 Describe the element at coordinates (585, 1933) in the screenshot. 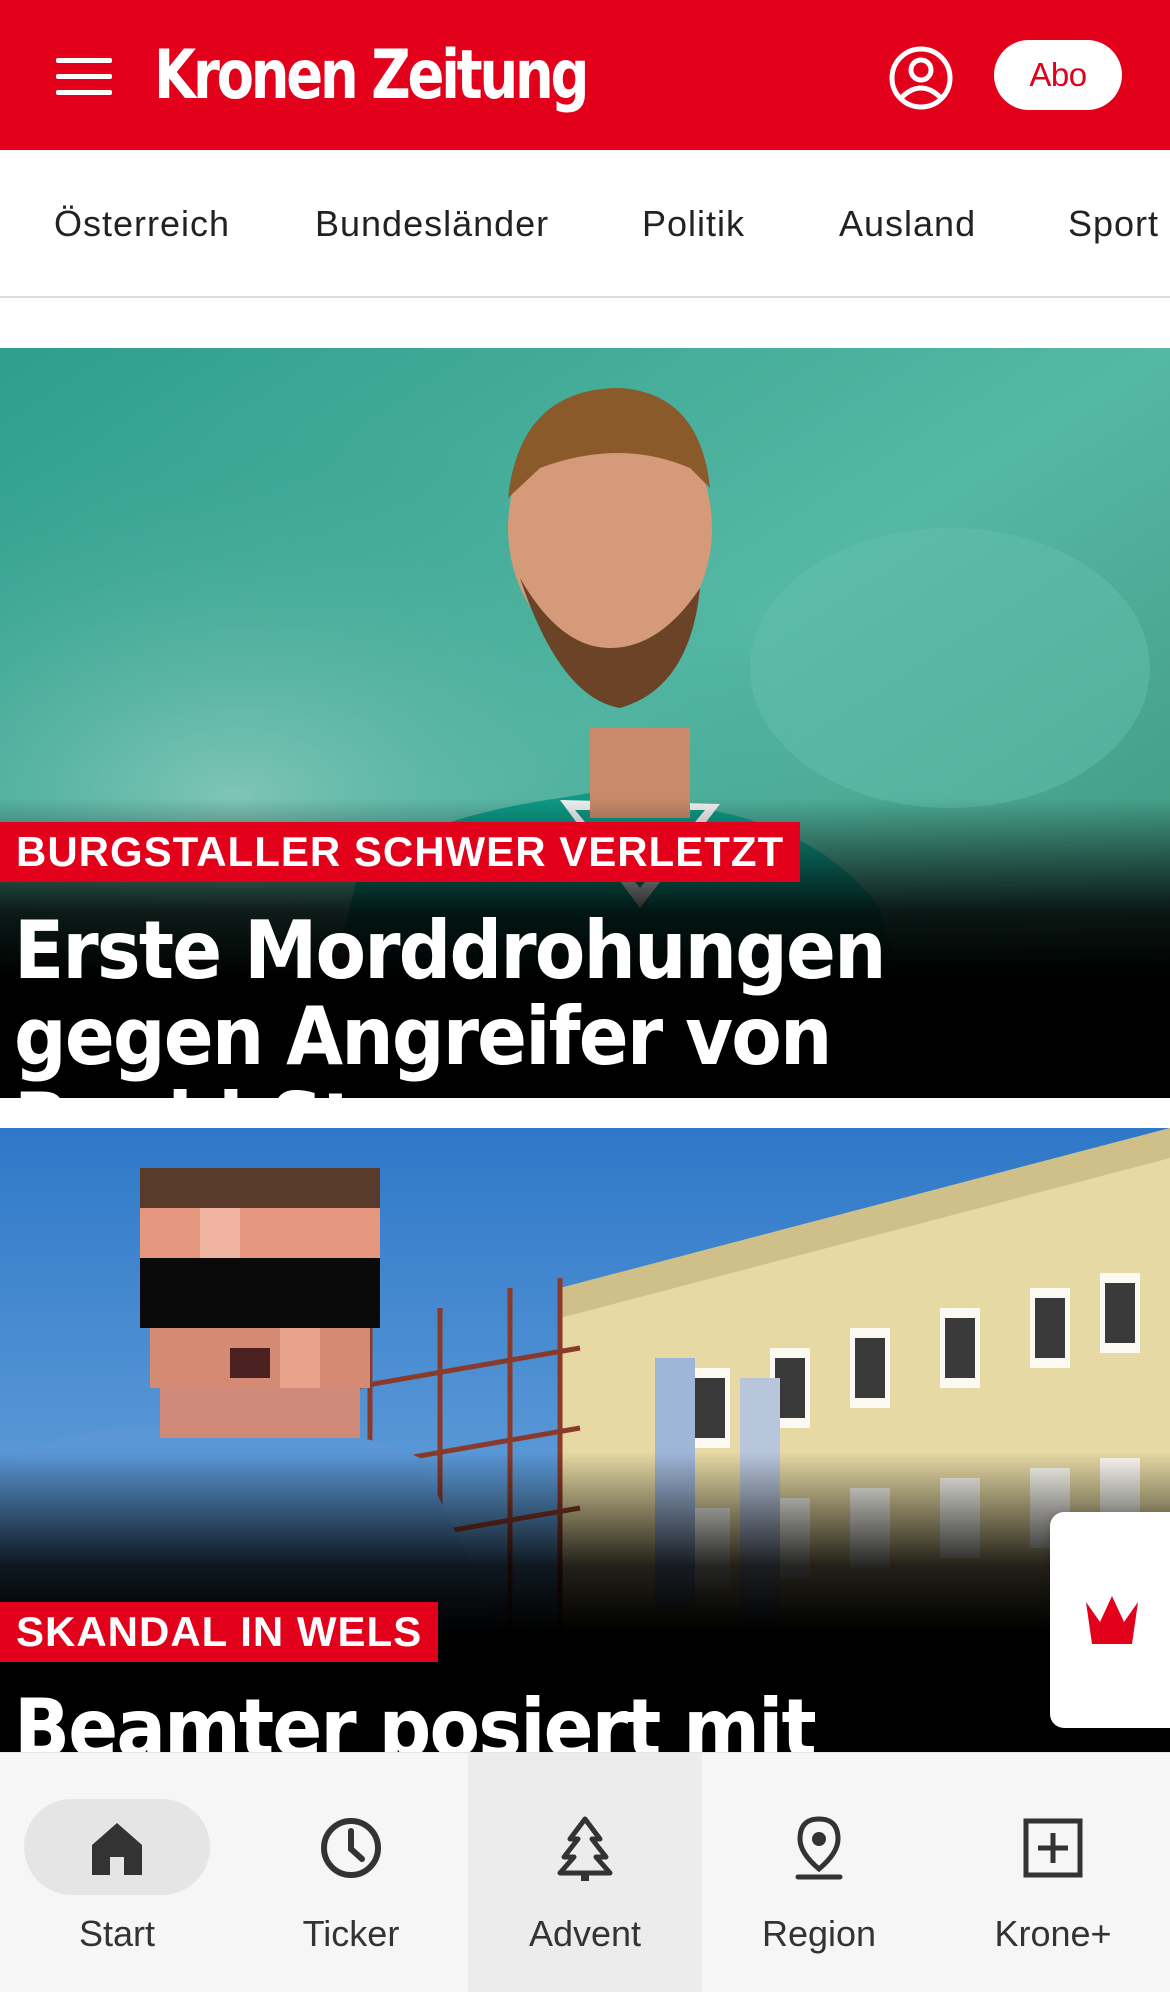

I see `nav-label: Advent` at that location.